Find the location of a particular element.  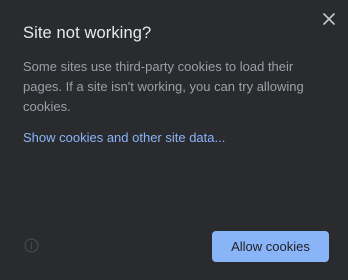

info-icon is located at coordinates (31, 245).